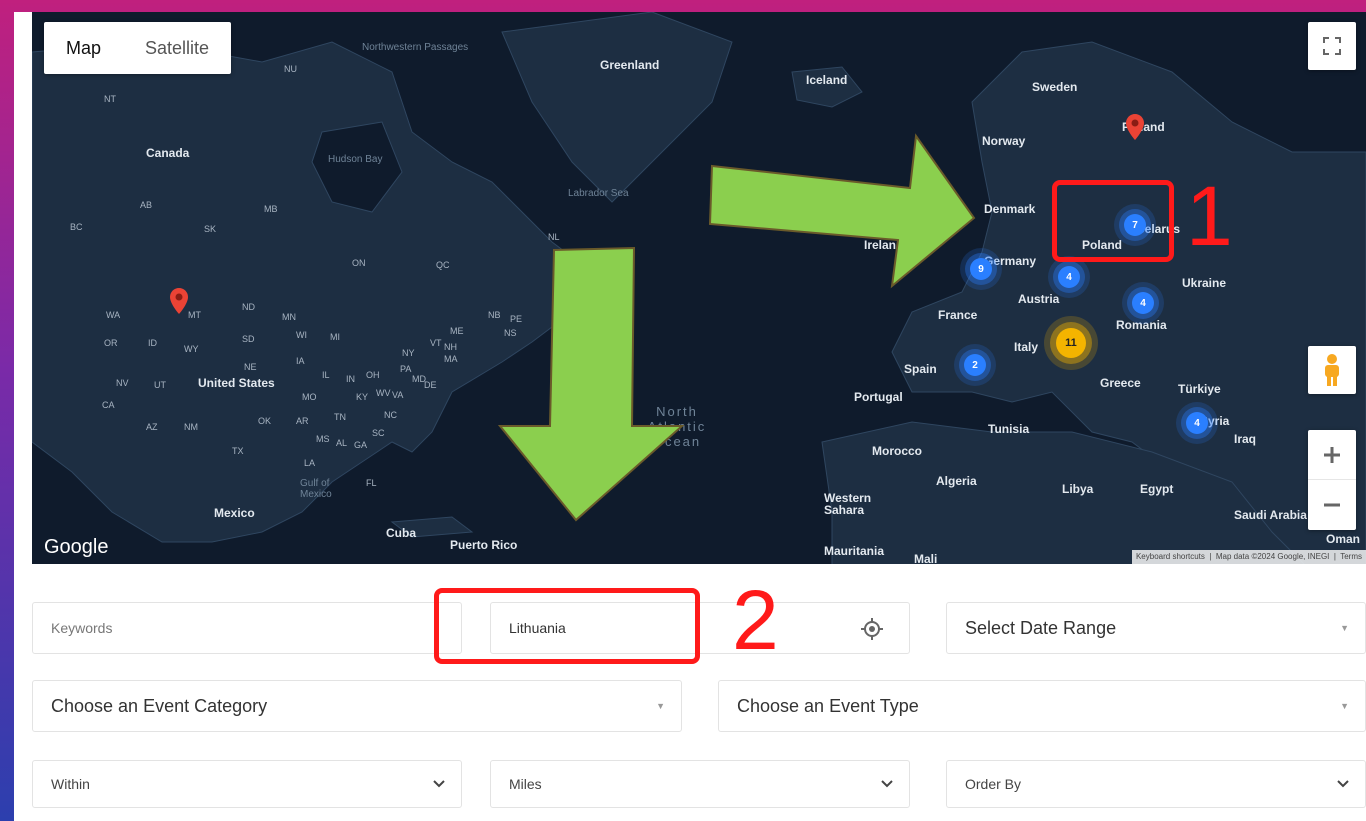 The width and height of the screenshot is (1366, 821). What do you see at coordinates (70, 784) in the screenshot?
I see `within-label: Within` at bounding box center [70, 784].